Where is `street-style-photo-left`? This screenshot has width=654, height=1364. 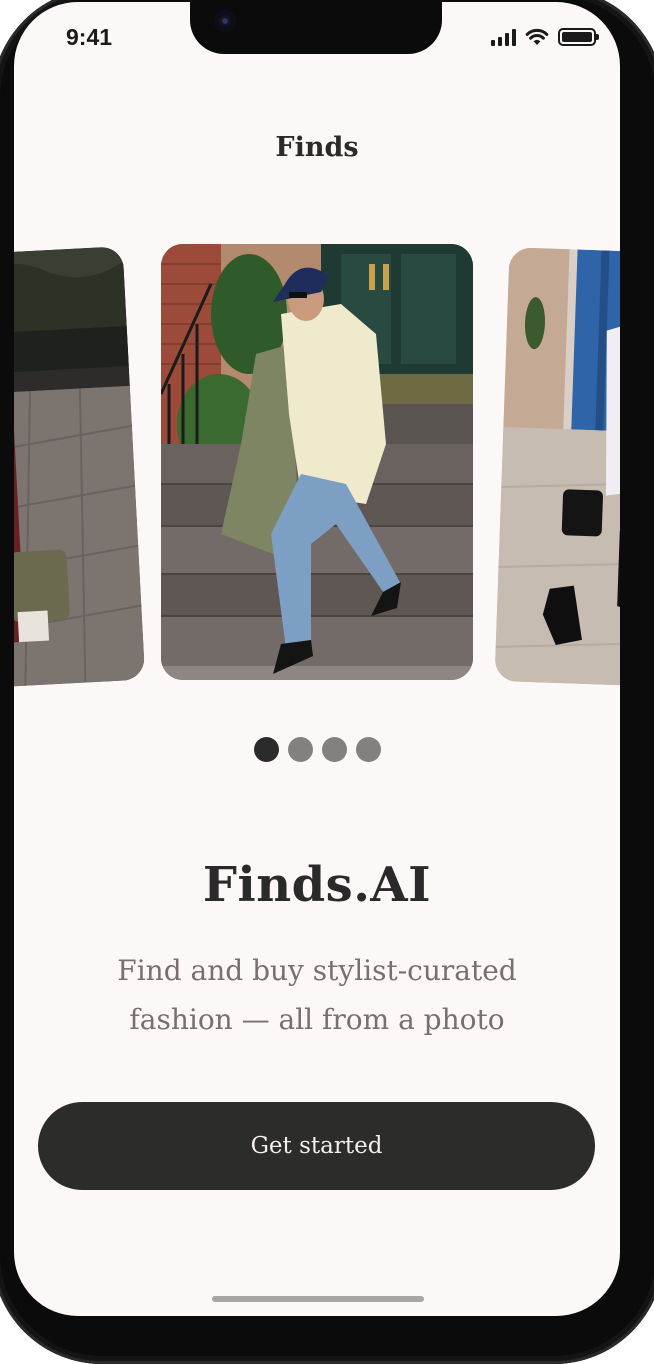
street-style-photo-left is located at coordinates (80, 467).